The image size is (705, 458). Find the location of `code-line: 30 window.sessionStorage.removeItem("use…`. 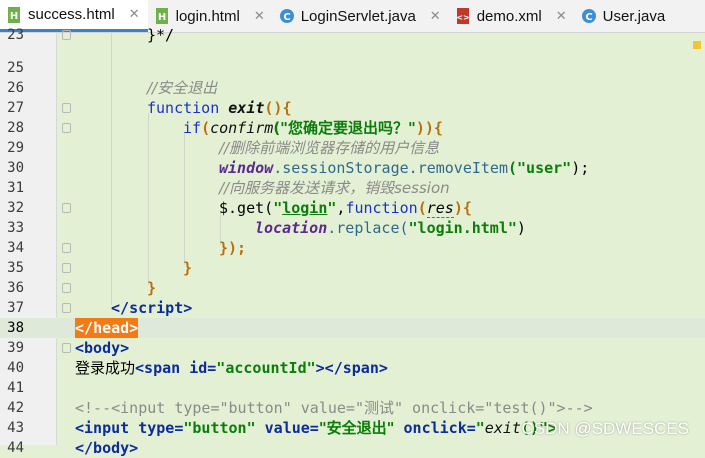

code-line: 30 window.sessionStorage.removeItem("use… is located at coordinates (352, 168).